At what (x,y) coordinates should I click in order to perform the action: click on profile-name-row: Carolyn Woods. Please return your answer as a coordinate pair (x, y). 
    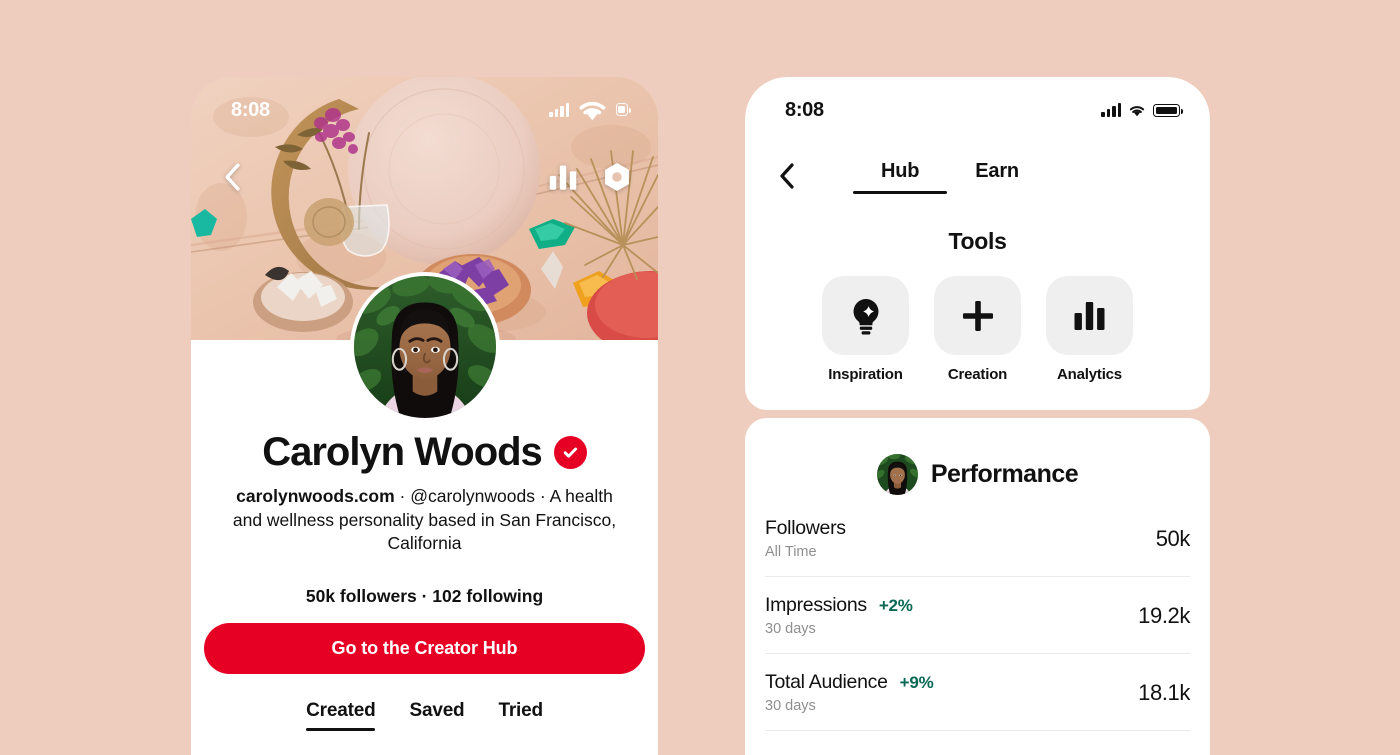
    Looking at the image, I should click on (424, 452).